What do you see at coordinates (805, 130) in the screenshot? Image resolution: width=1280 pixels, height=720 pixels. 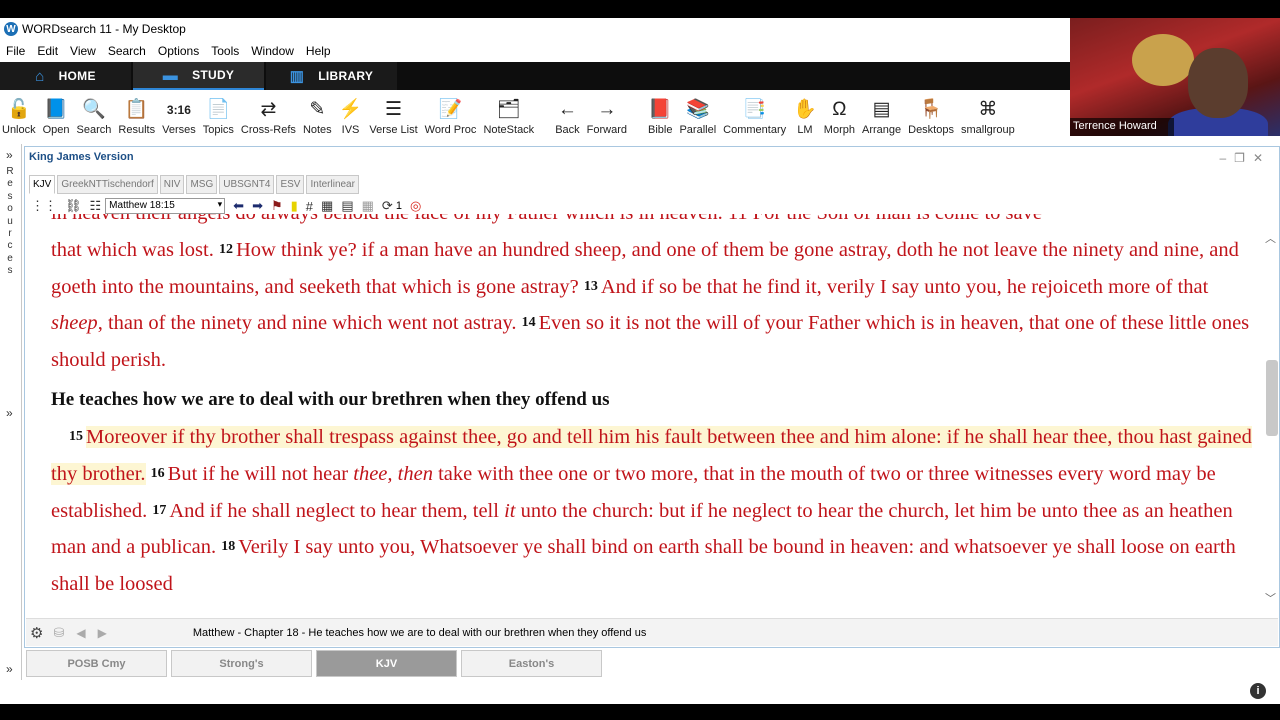 I see `toolbar-label: LM` at bounding box center [805, 130].